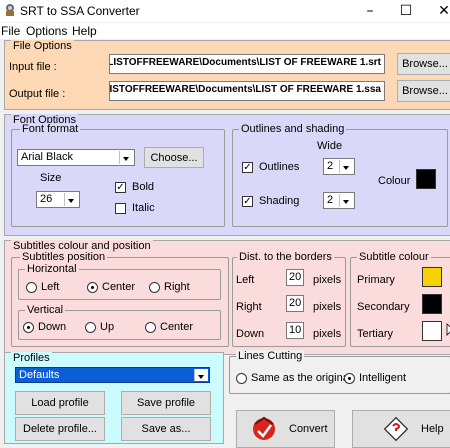  Describe the element at coordinates (432, 277) in the screenshot. I see `primary-colour-swatch` at that location.